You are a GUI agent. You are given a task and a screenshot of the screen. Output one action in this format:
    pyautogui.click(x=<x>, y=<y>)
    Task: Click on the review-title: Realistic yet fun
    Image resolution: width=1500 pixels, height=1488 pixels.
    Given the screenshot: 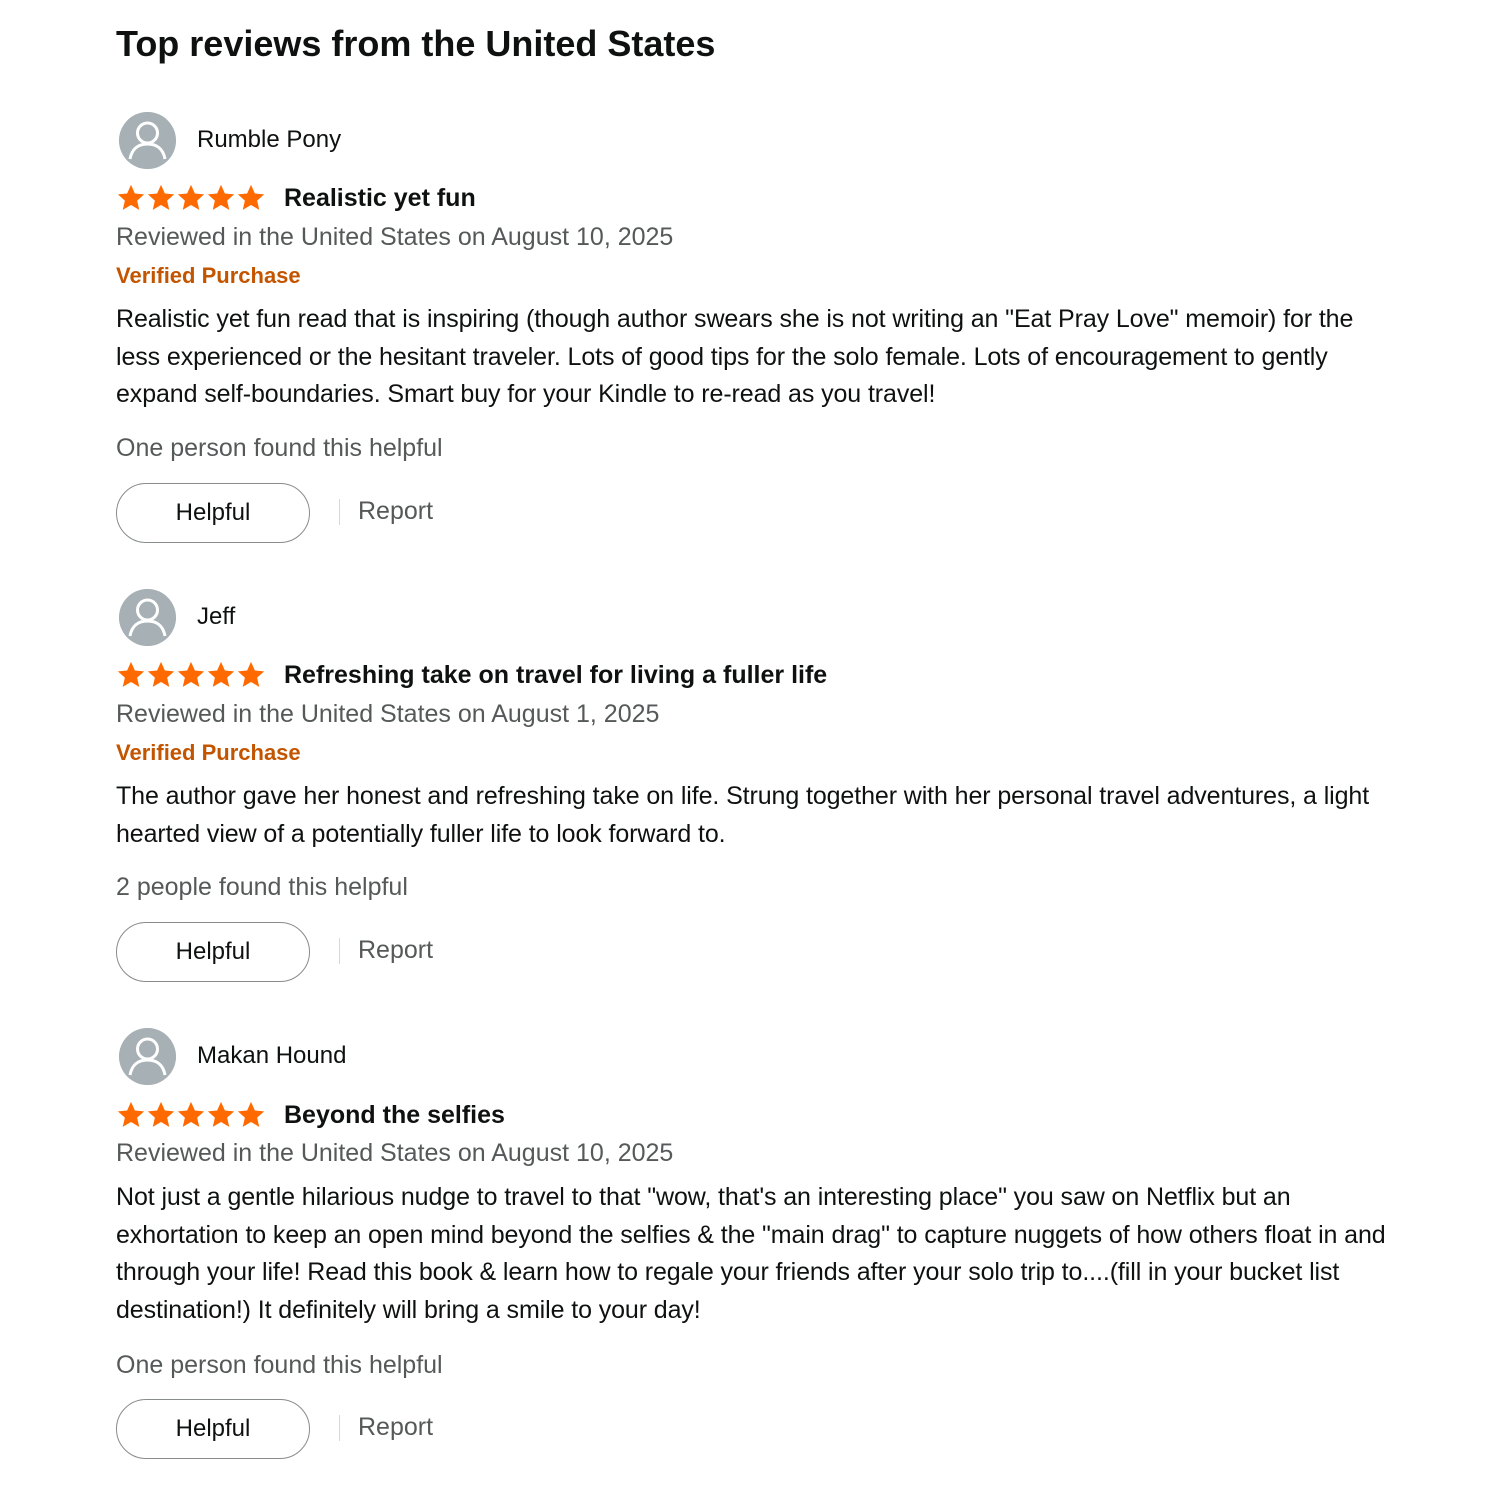 What is the action you would take?
    pyautogui.click(x=380, y=198)
    